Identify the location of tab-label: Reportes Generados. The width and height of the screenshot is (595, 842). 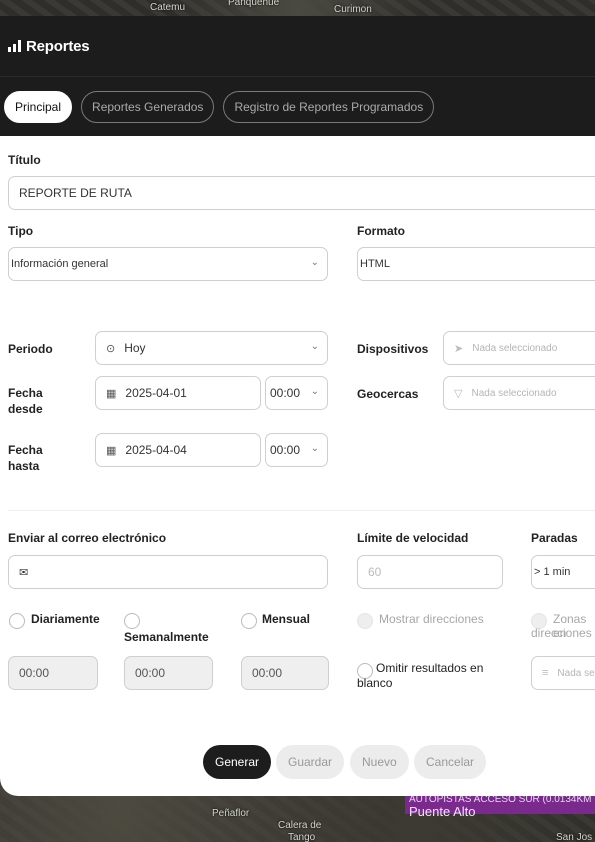
(148, 106).